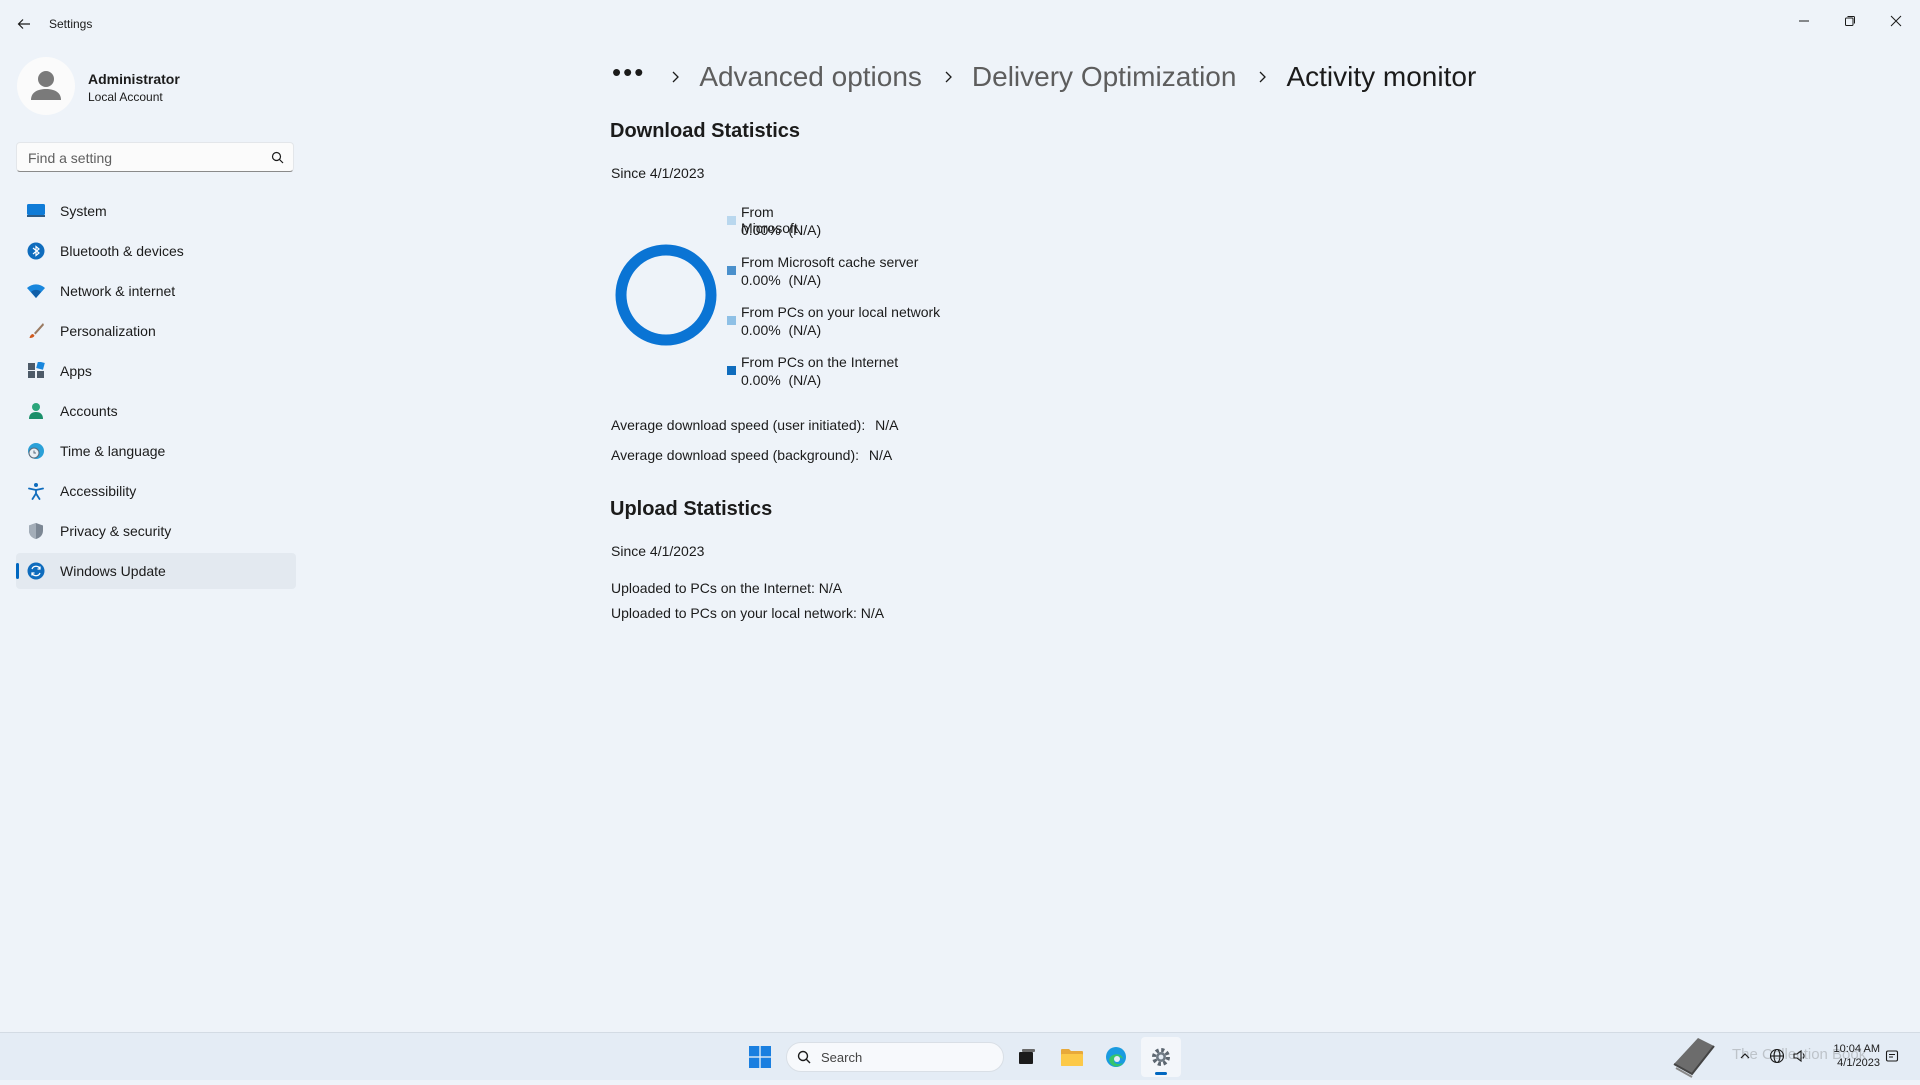 This screenshot has width=1920, height=1085. I want to click on update-icon, so click(36, 571).